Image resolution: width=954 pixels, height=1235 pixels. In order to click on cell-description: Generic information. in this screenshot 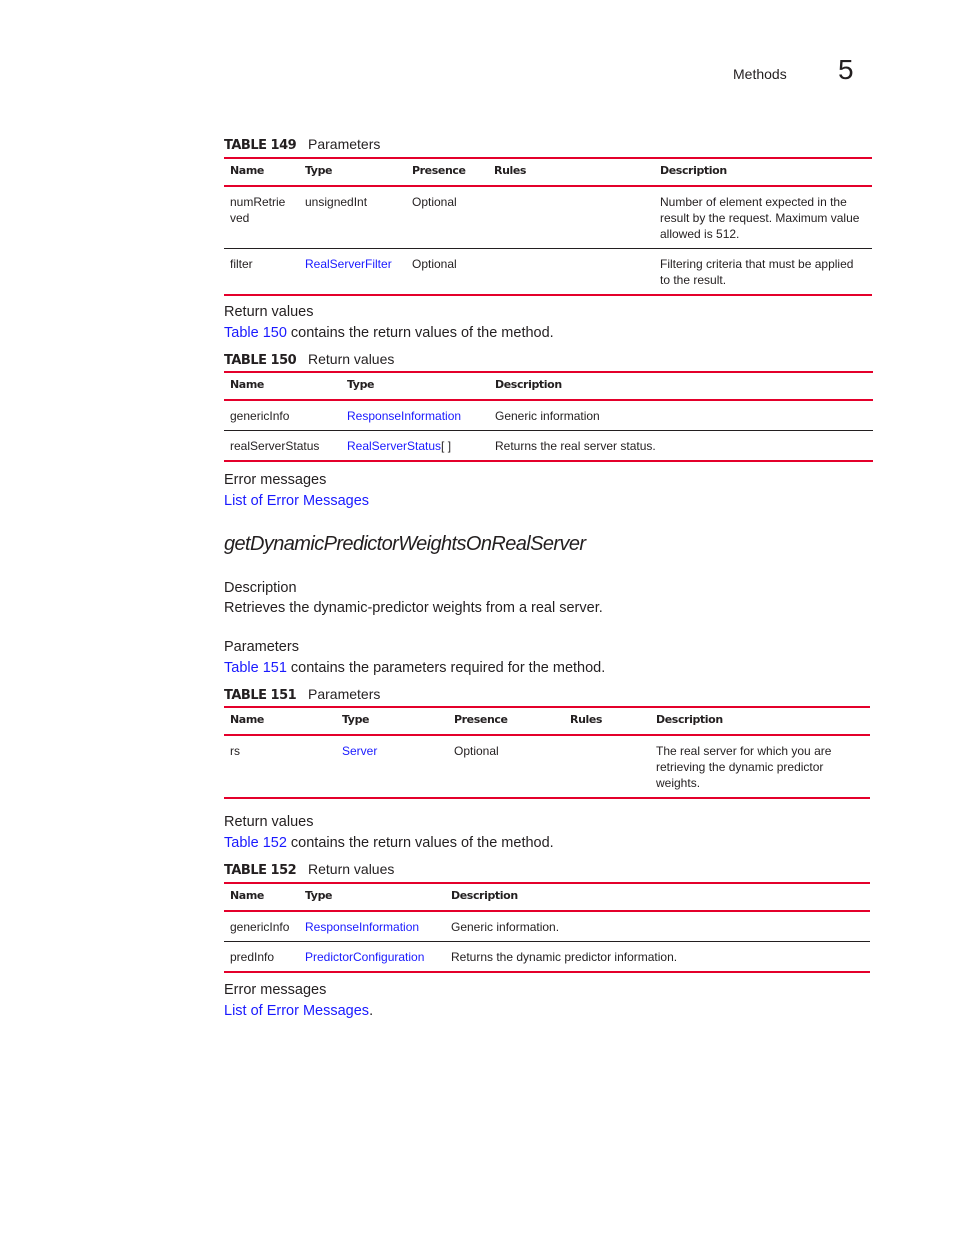, I will do `click(657, 926)`.